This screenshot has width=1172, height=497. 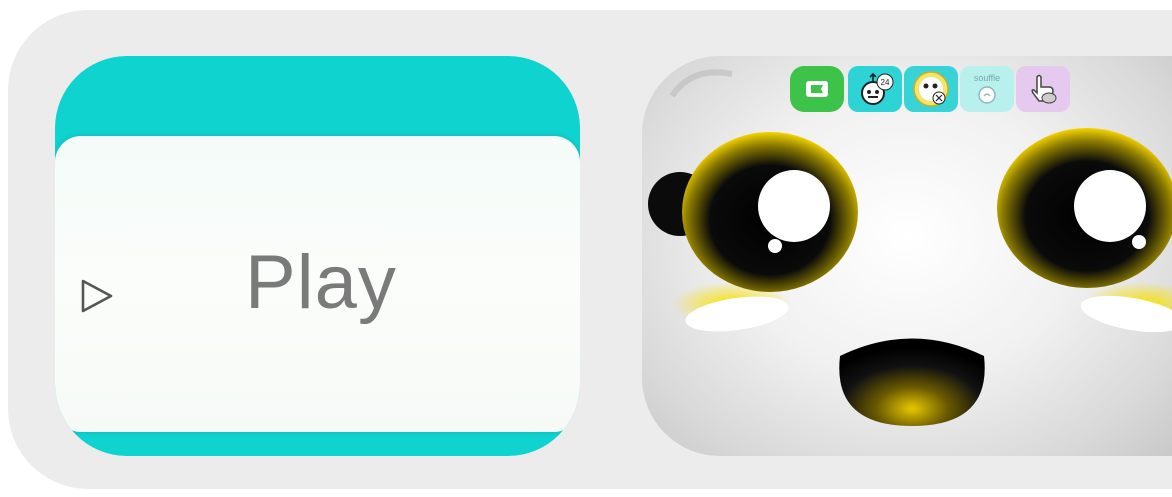 I want to click on mouth, so click(x=912, y=382).